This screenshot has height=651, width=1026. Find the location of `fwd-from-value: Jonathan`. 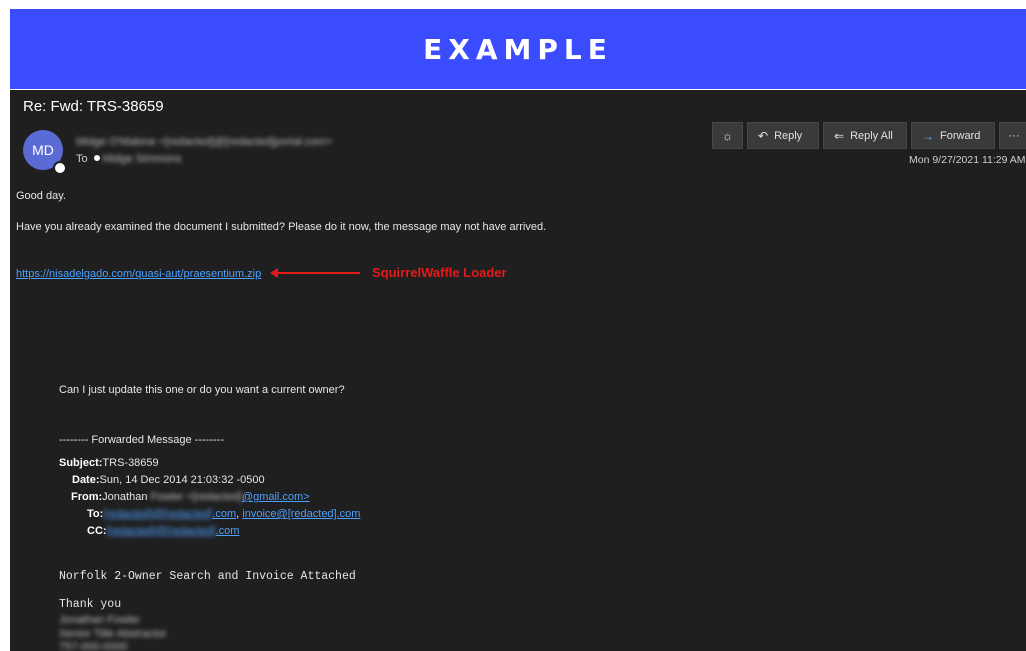

fwd-from-value: Jonathan is located at coordinates (126, 497).